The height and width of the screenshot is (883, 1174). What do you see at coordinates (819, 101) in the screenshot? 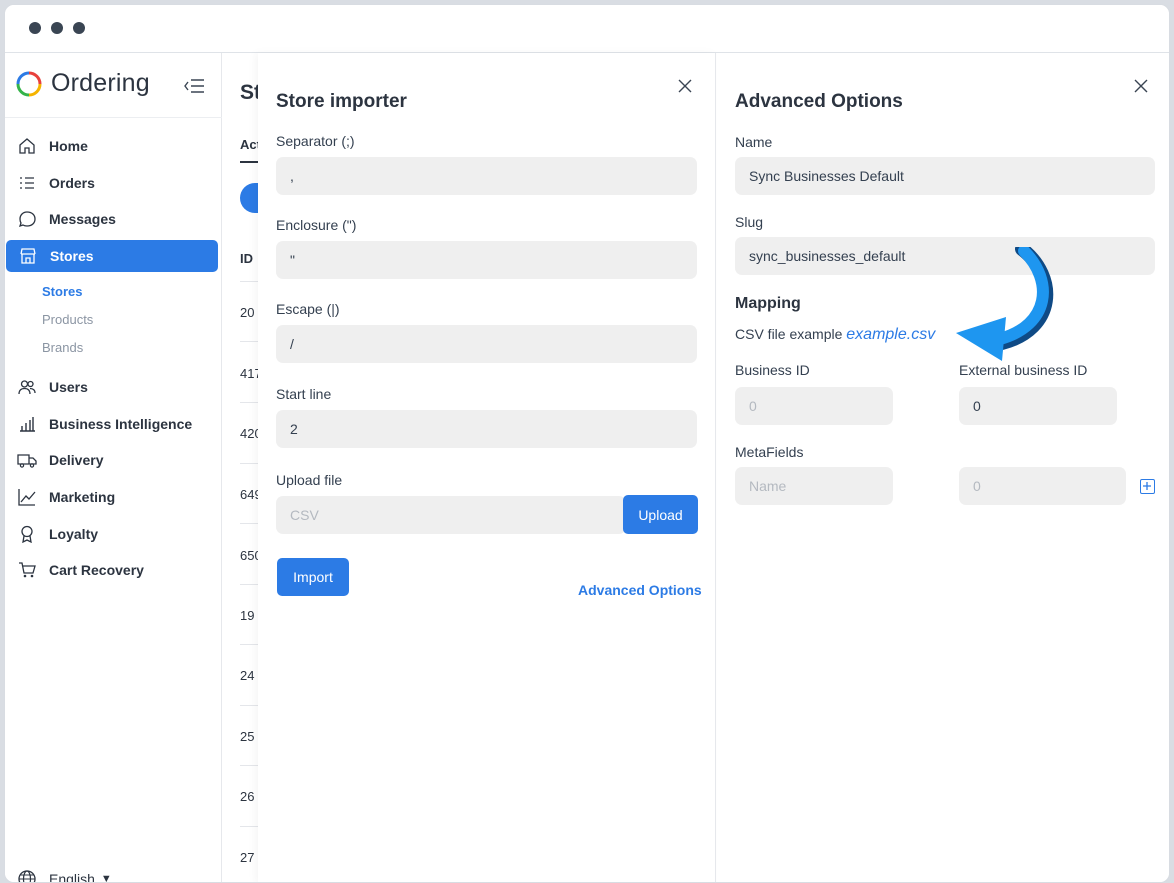
I see `advanced-options-title: Advanced Options` at bounding box center [819, 101].